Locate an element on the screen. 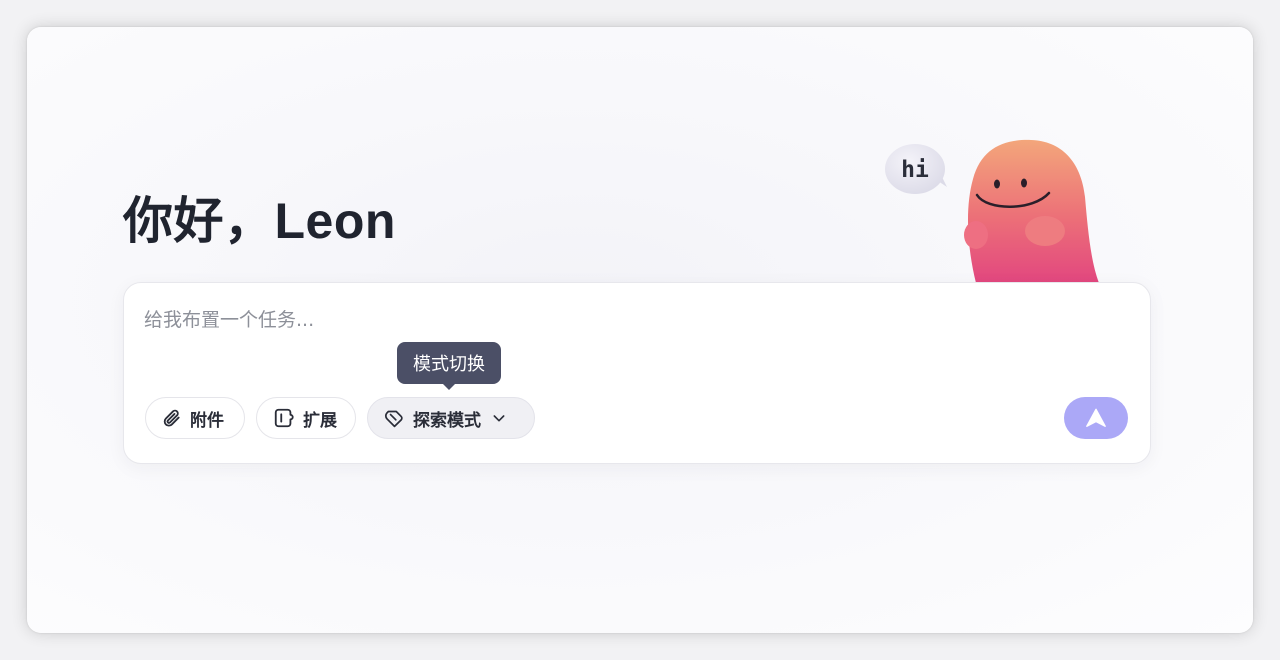 This screenshot has width=1280, height=660. mascot-illustration: hi is located at coordinates (992, 211).